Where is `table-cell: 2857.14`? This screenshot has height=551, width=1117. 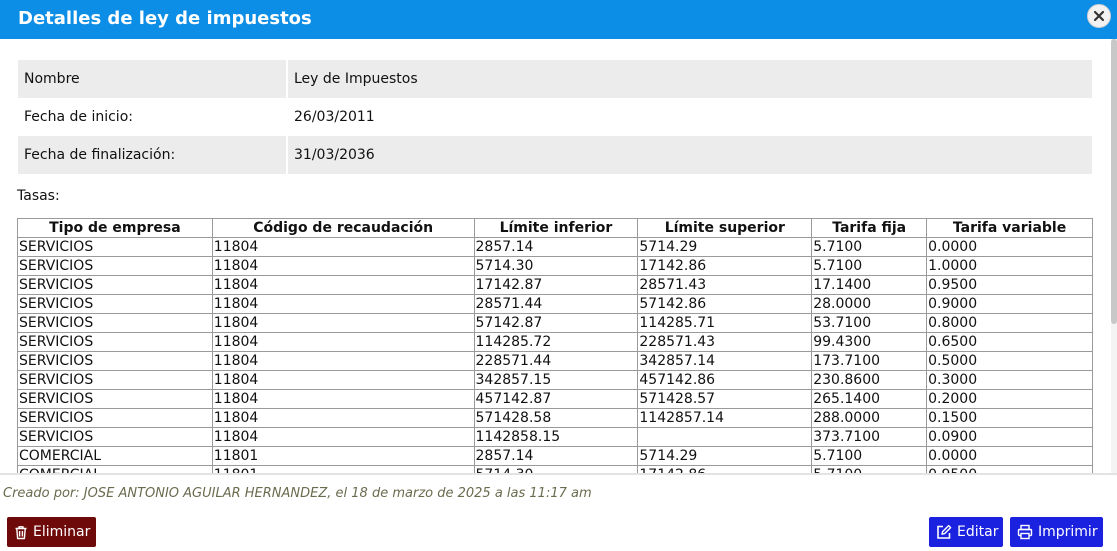 table-cell: 2857.14 is located at coordinates (556, 247).